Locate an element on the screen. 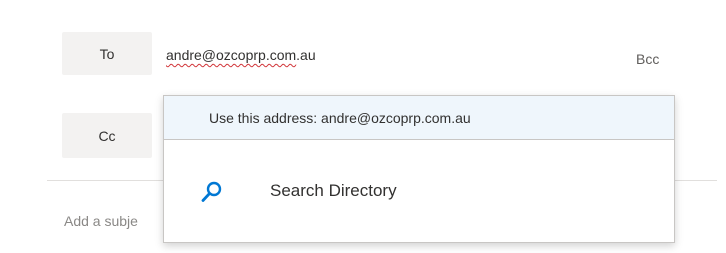 This screenshot has width=726, height=253. search-icon is located at coordinates (212, 192).